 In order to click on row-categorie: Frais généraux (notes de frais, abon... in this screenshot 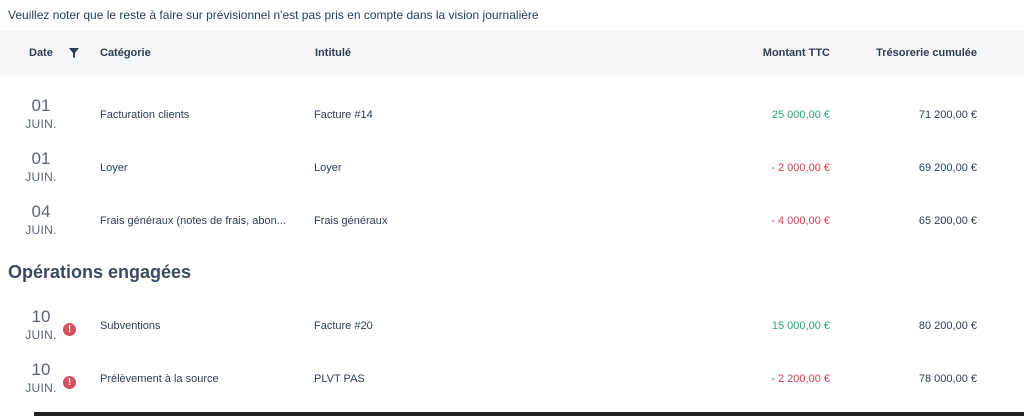, I will do `click(193, 221)`.